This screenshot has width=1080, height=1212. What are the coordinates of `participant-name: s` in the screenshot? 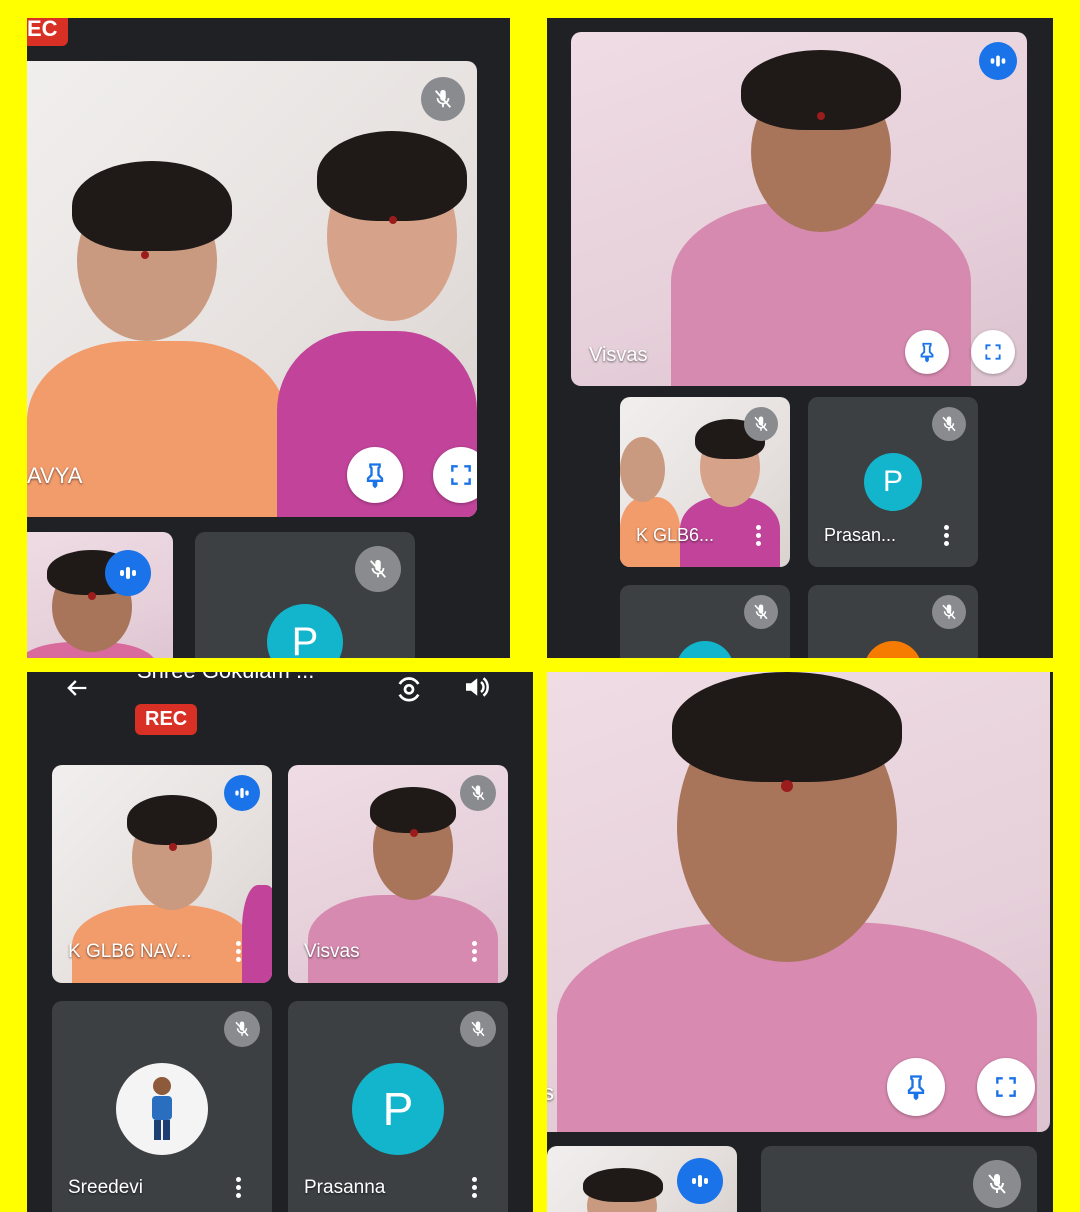 It's located at (550, 1092).